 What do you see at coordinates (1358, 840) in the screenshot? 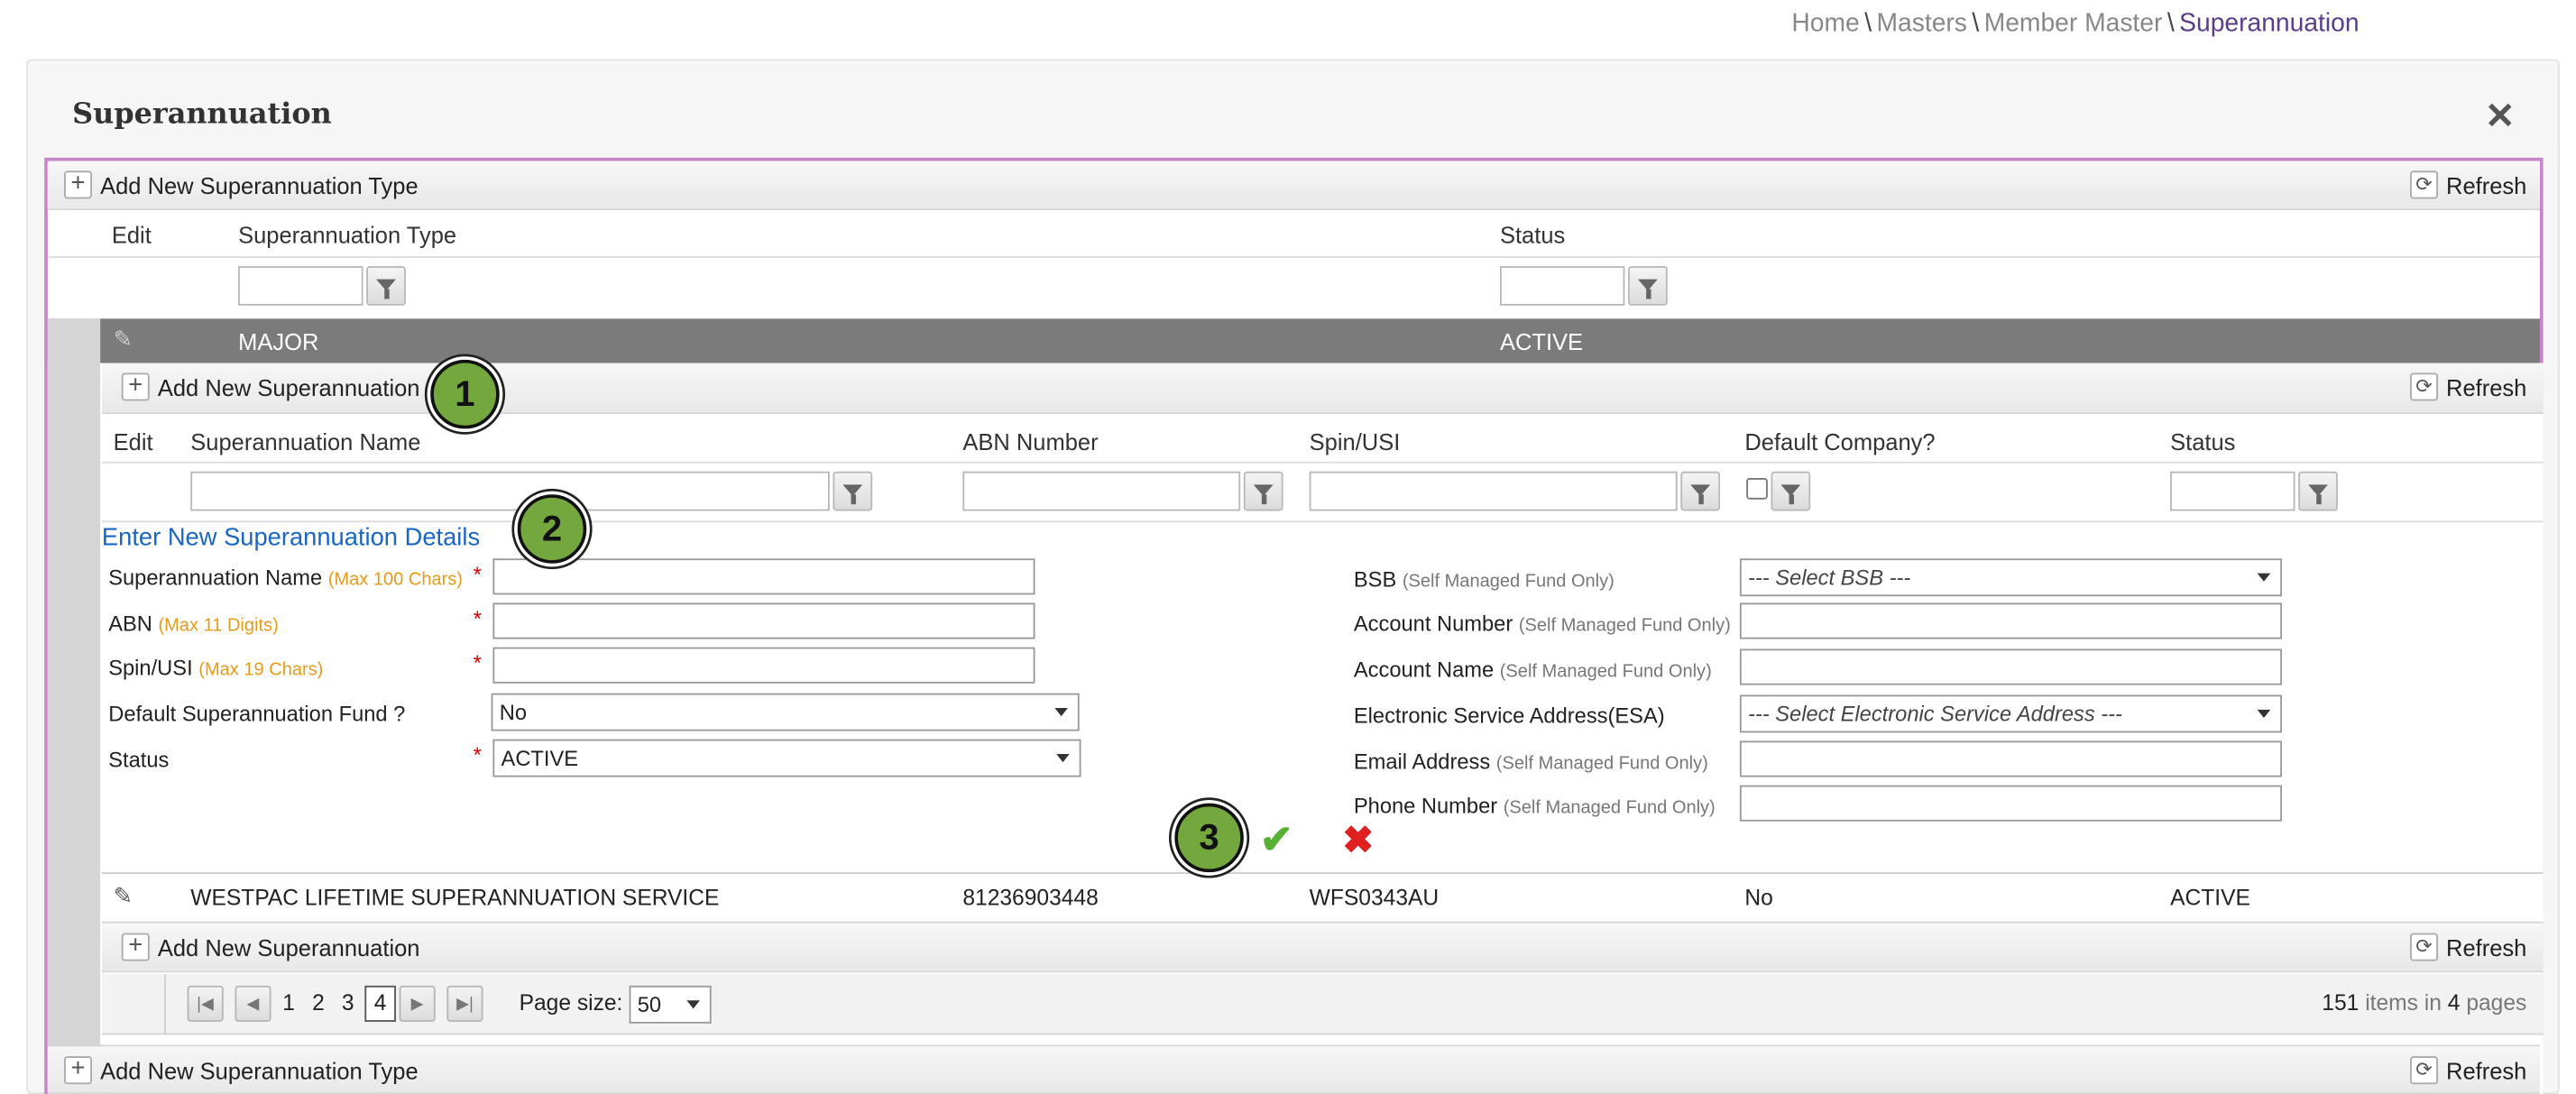
I see `cancel-x-icon: ✖` at bounding box center [1358, 840].